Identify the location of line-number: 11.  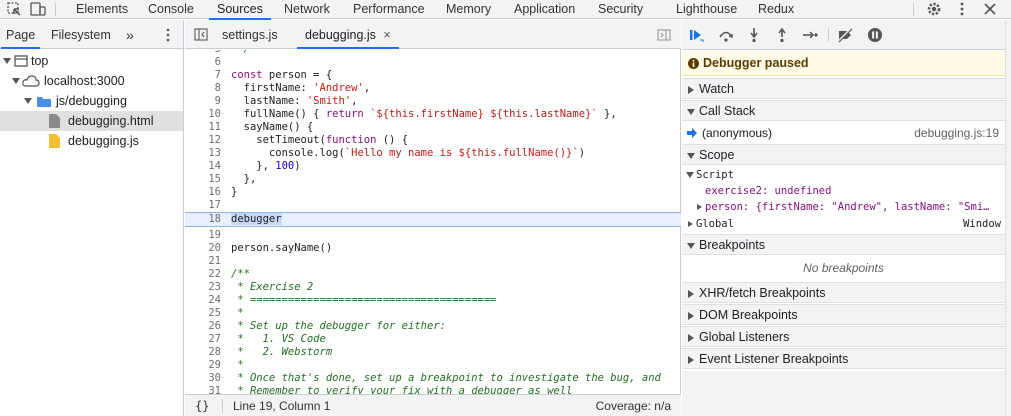
(203, 127).